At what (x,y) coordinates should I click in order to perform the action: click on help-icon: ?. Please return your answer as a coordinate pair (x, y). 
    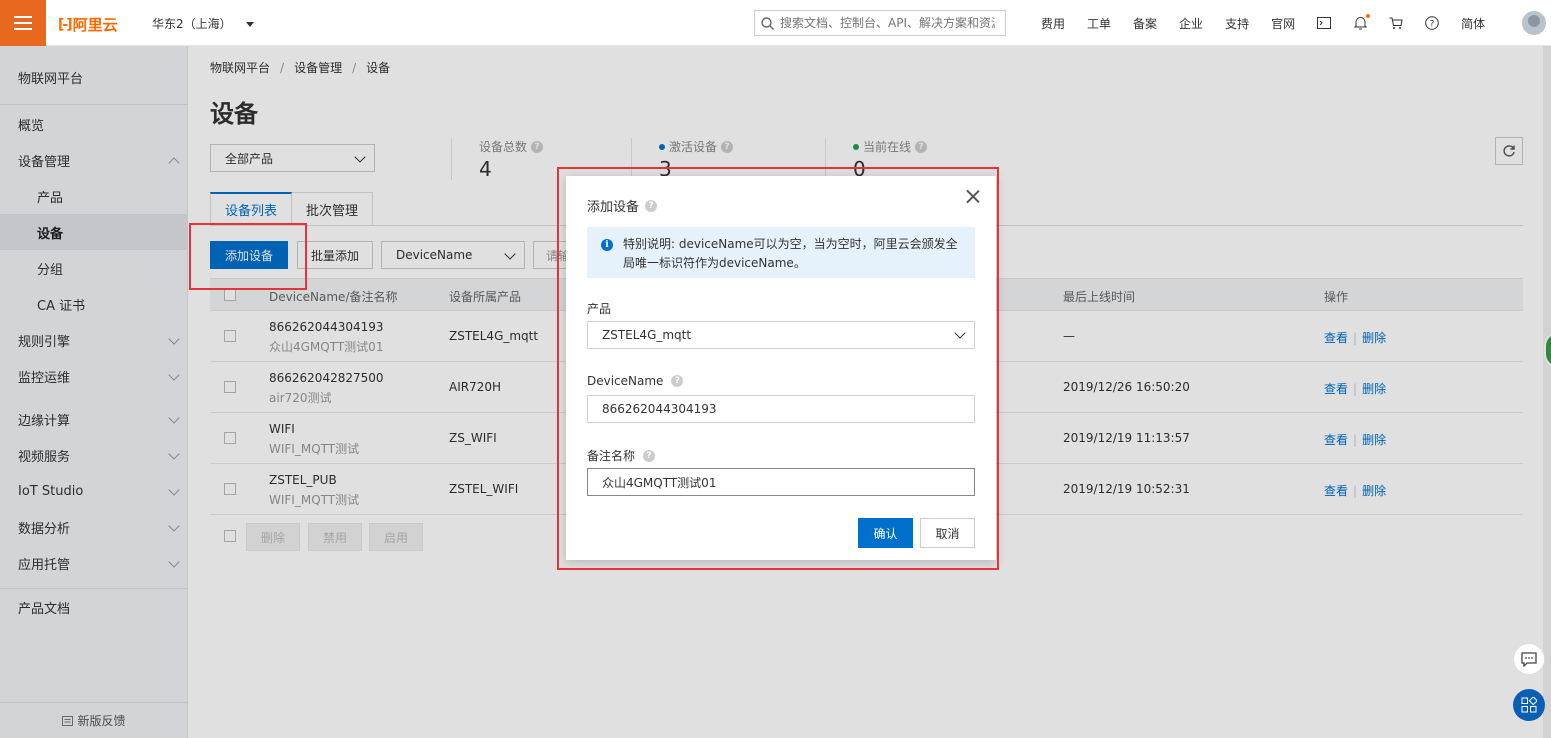
    Looking at the image, I should click on (1432, 23).